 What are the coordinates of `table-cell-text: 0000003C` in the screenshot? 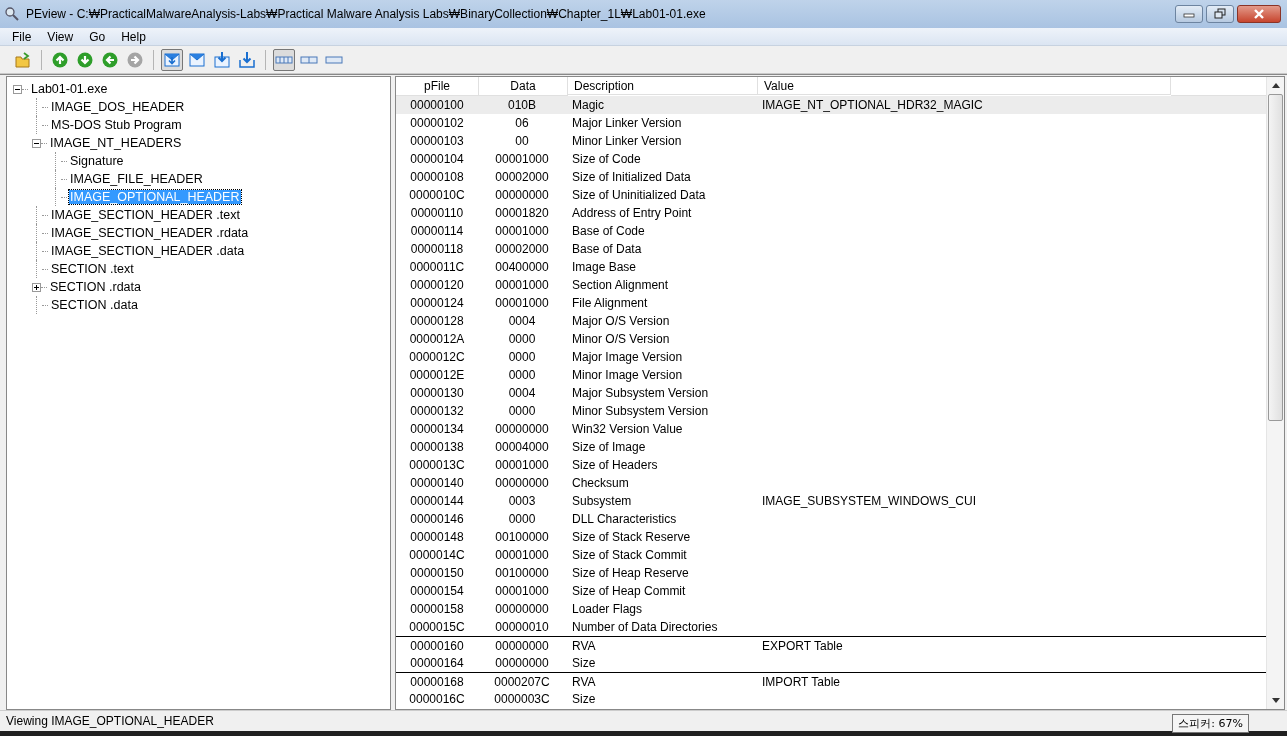 It's located at (522, 699).